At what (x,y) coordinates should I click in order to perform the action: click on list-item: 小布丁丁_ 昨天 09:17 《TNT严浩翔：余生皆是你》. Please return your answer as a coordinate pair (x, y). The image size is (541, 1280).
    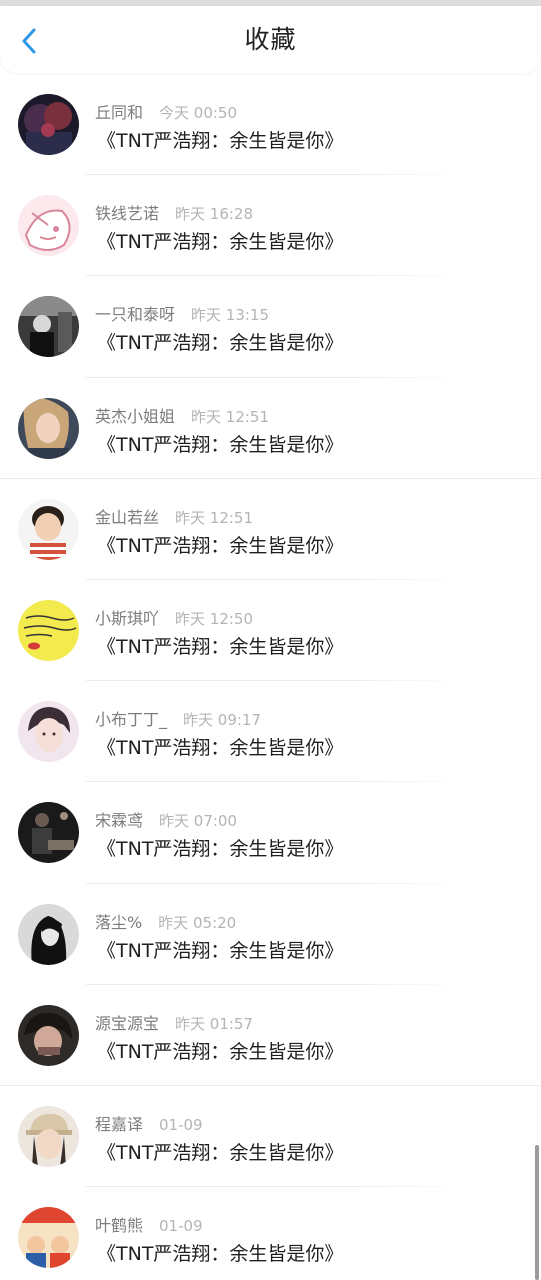
    Looking at the image, I should click on (270, 732).